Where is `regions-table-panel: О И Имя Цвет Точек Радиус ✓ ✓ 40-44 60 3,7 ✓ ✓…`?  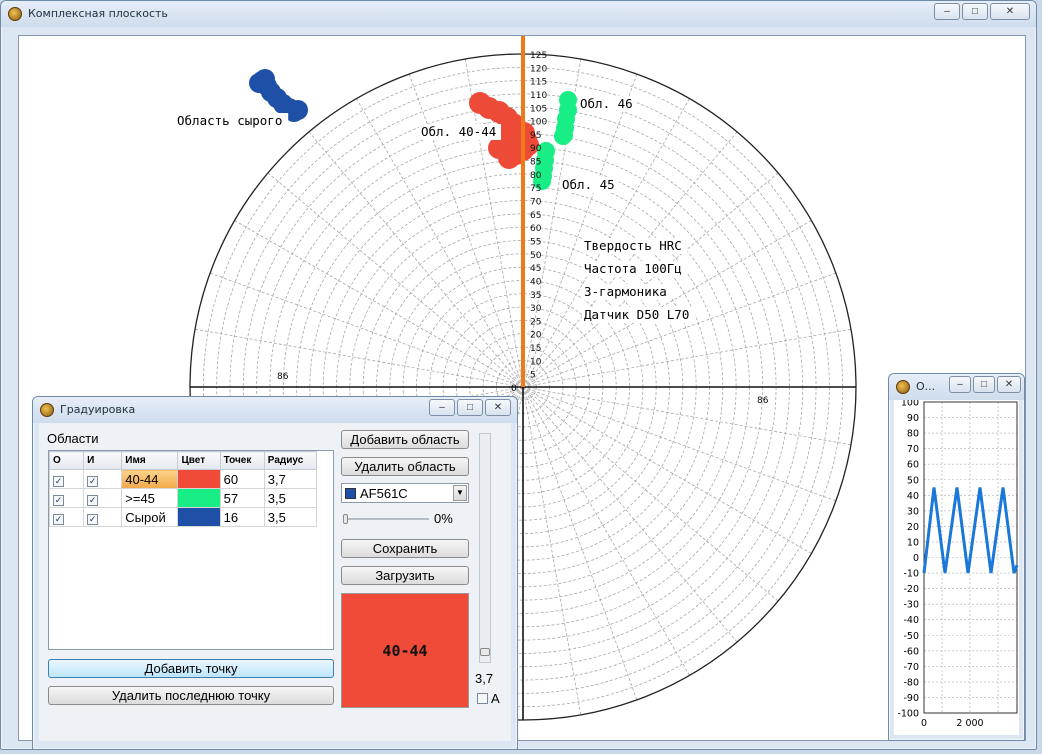 regions-table-panel: О И Имя Цвет Точек Радиус ✓ ✓ 40-44 60 3,7 ✓ ✓… is located at coordinates (191, 550).